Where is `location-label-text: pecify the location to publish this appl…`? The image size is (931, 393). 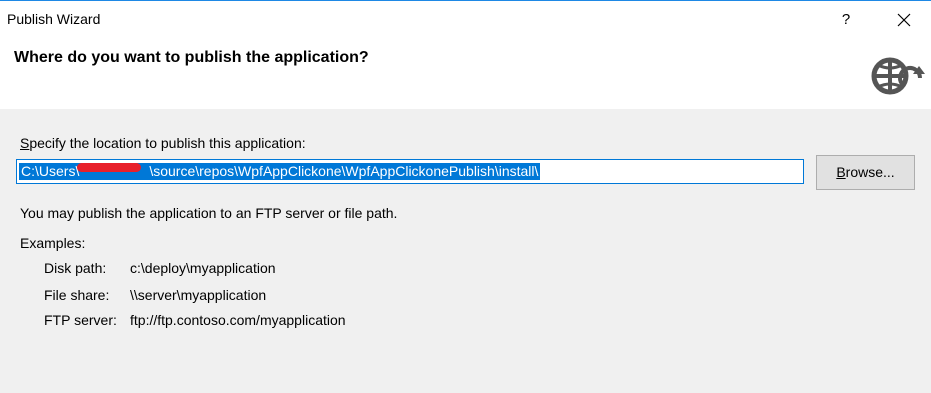 location-label-text: pecify the location to publish this appl… is located at coordinates (167, 143).